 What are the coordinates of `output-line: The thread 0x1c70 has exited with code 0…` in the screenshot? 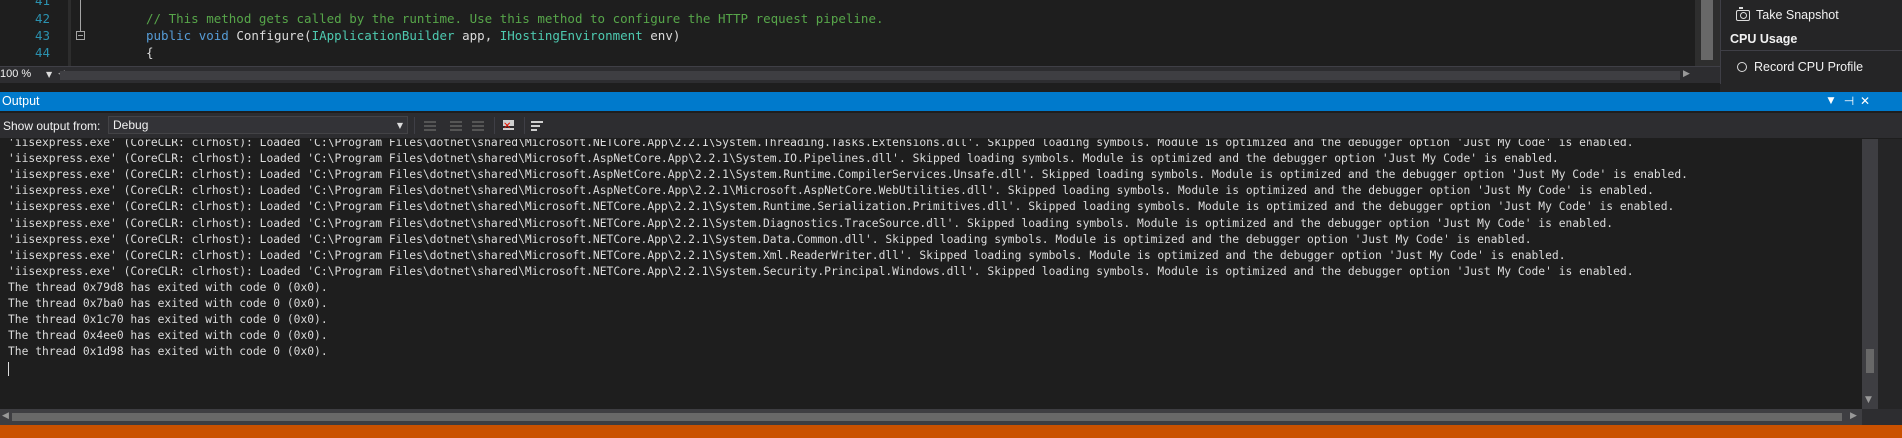 It's located at (168, 320).